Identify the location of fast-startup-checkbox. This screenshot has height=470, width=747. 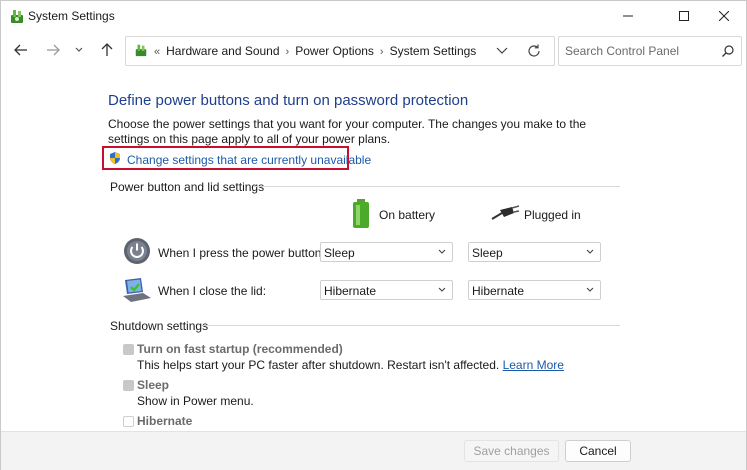
(128, 349).